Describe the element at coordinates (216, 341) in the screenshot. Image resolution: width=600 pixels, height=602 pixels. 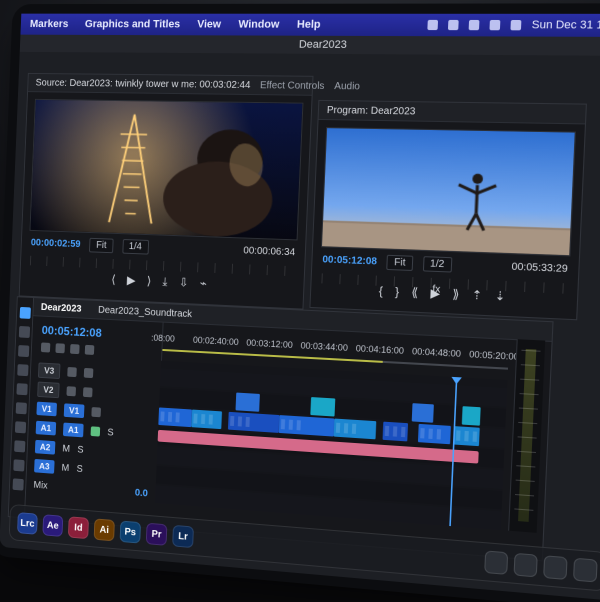
I see `ruler-label: 00:02:40:00` at that location.